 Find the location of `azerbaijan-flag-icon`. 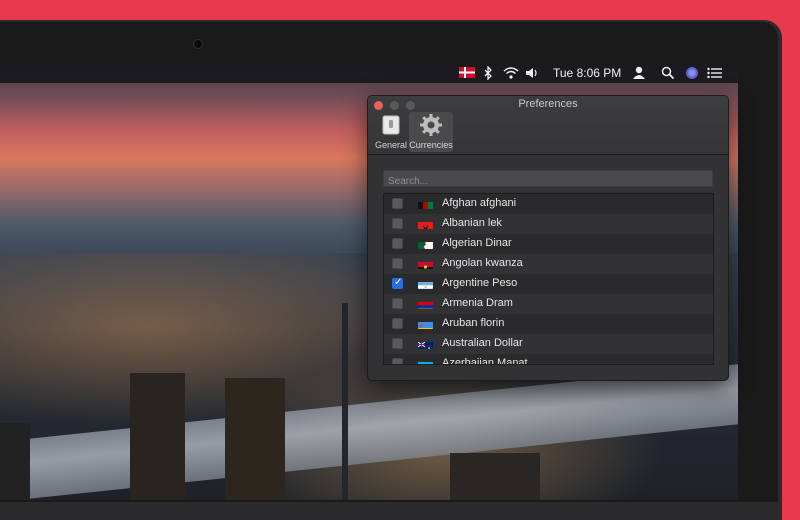

azerbaijan-flag-icon is located at coordinates (425, 362).